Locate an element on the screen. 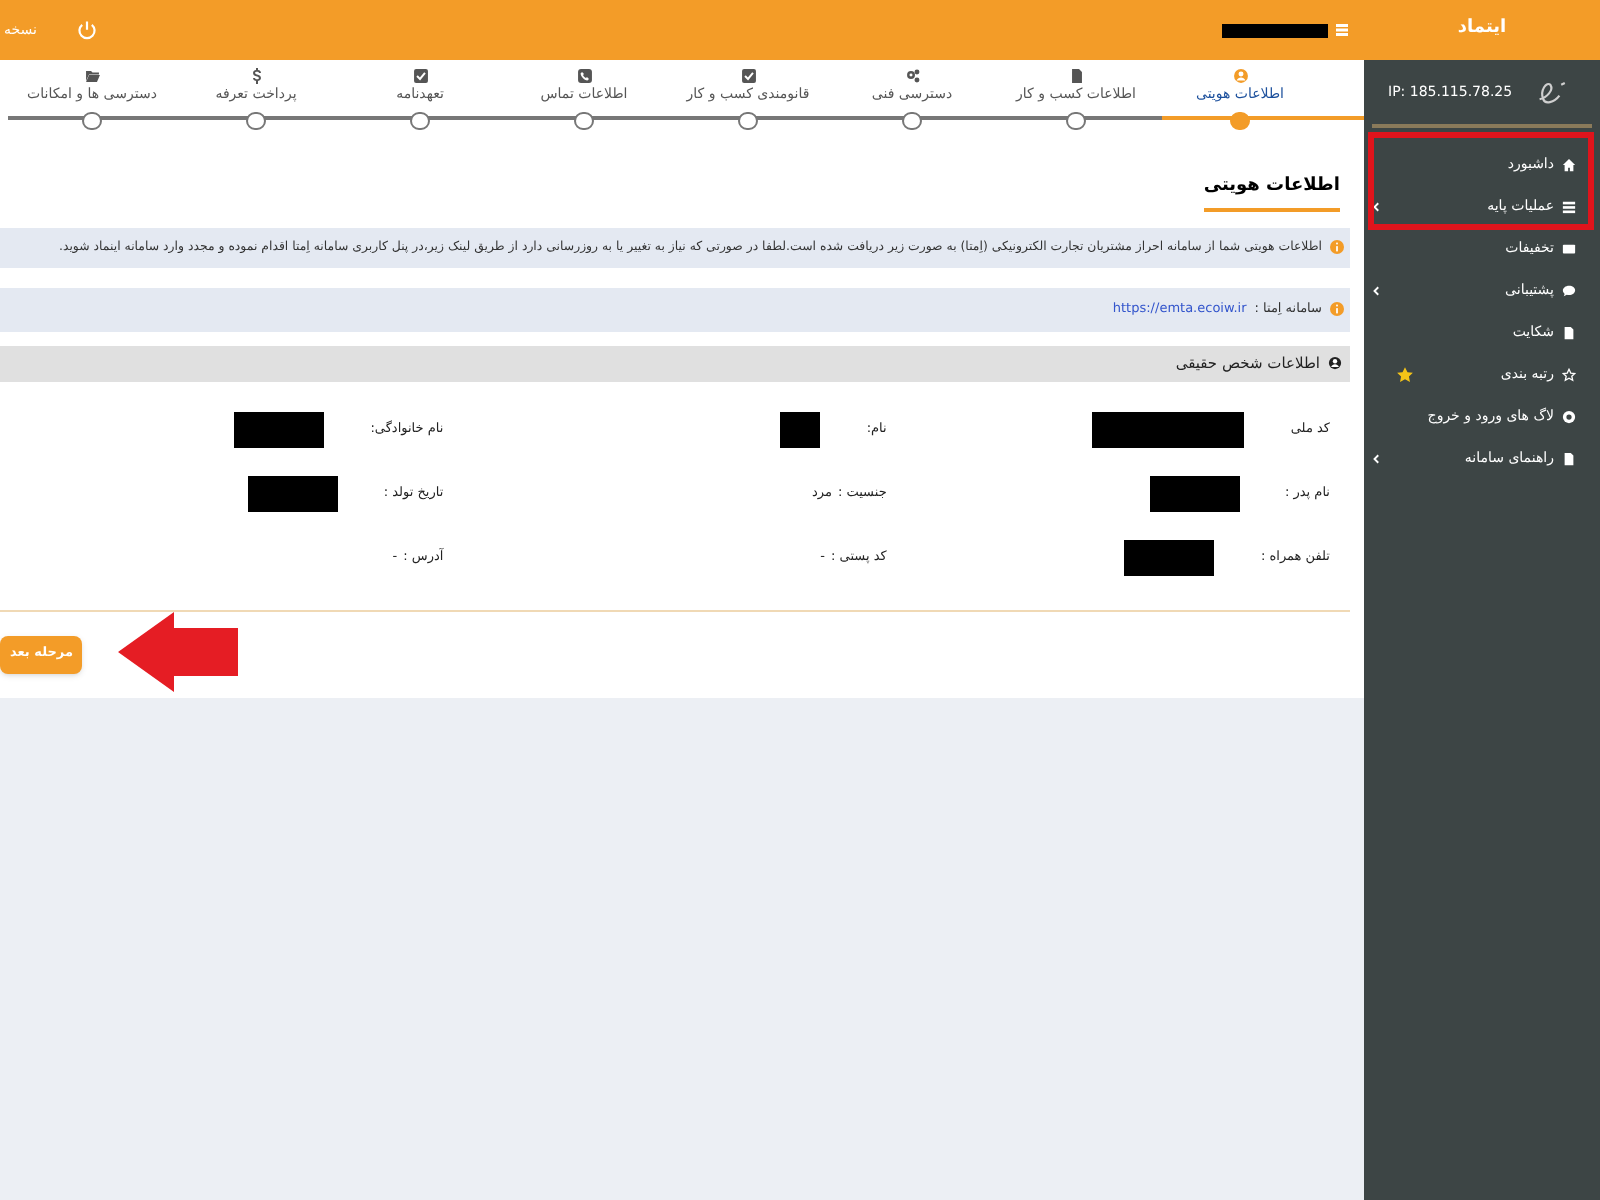 The width and height of the screenshot is (1600, 1200). list-icon is located at coordinates (1569, 207).